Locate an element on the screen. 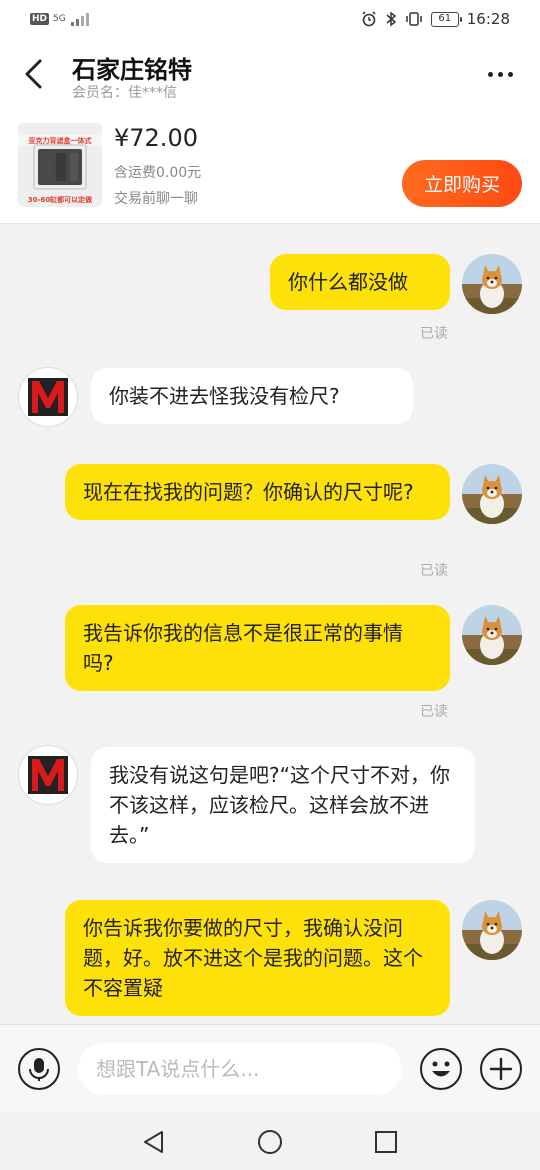 This screenshot has width=540, height=1170. nav-home-button is located at coordinates (270, 1142).